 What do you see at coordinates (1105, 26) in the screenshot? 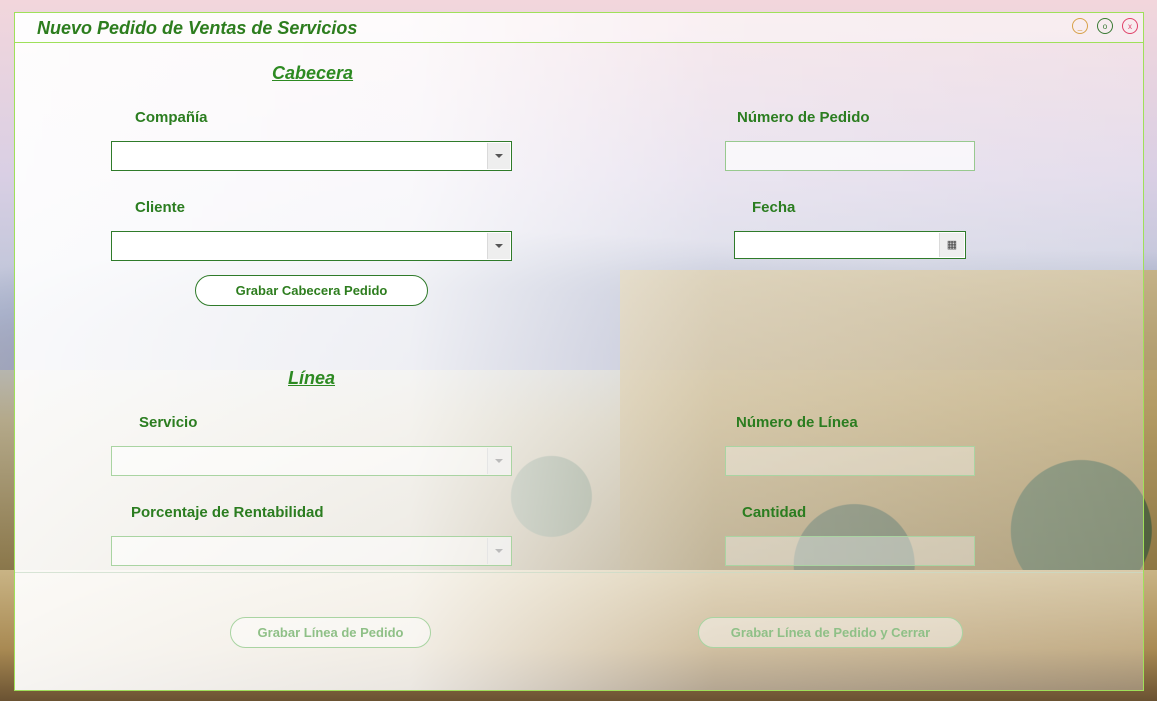
I see `maximize-button: o` at bounding box center [1105, 26].